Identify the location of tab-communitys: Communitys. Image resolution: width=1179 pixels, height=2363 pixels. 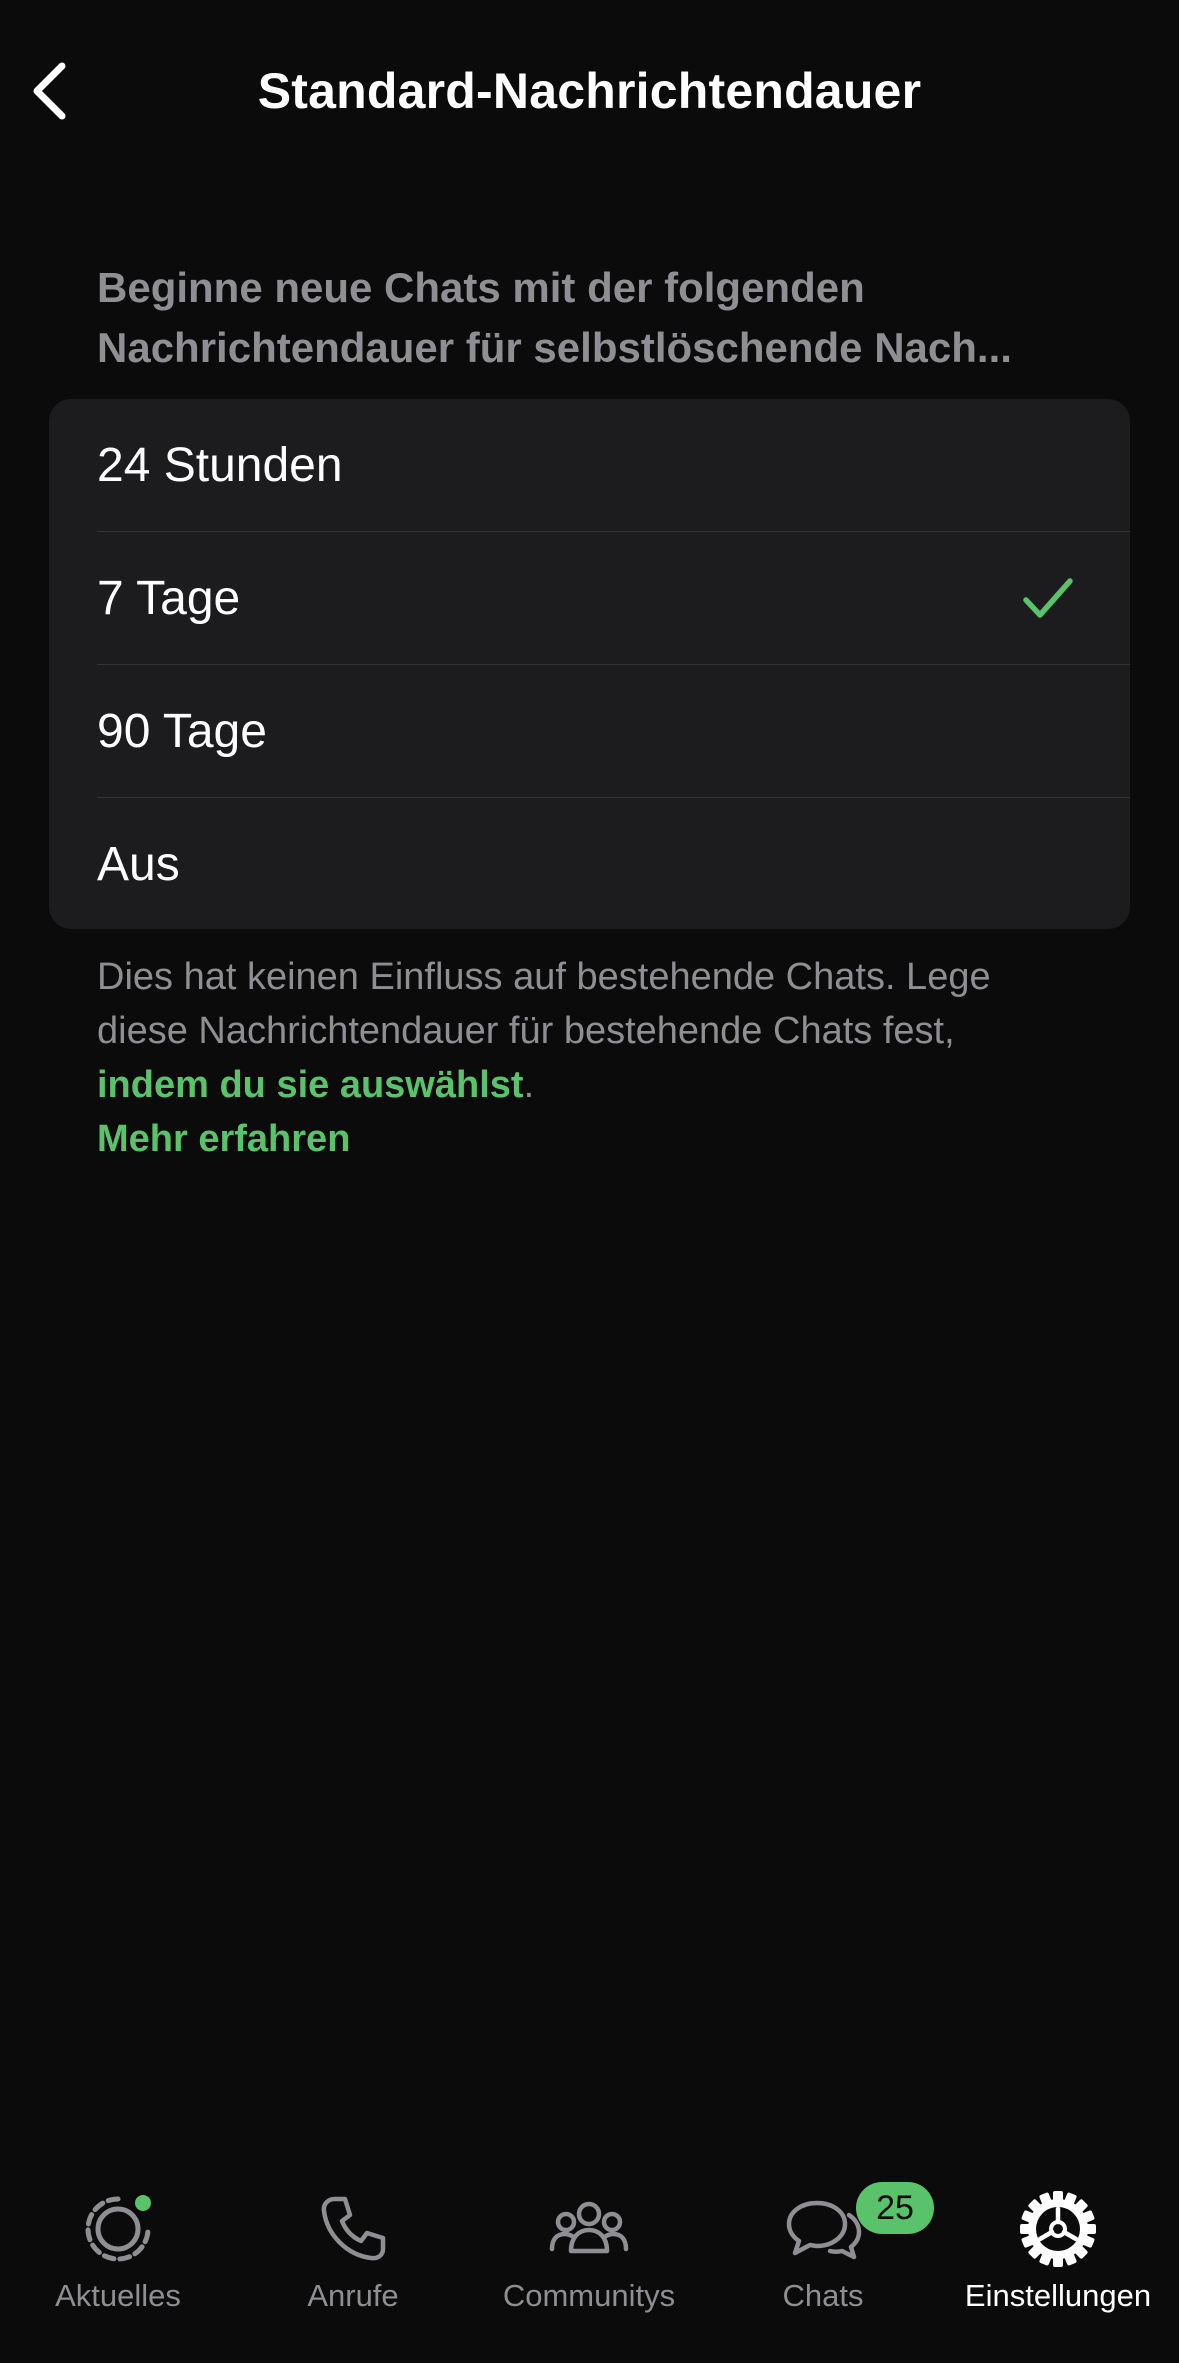
(589, 2240).